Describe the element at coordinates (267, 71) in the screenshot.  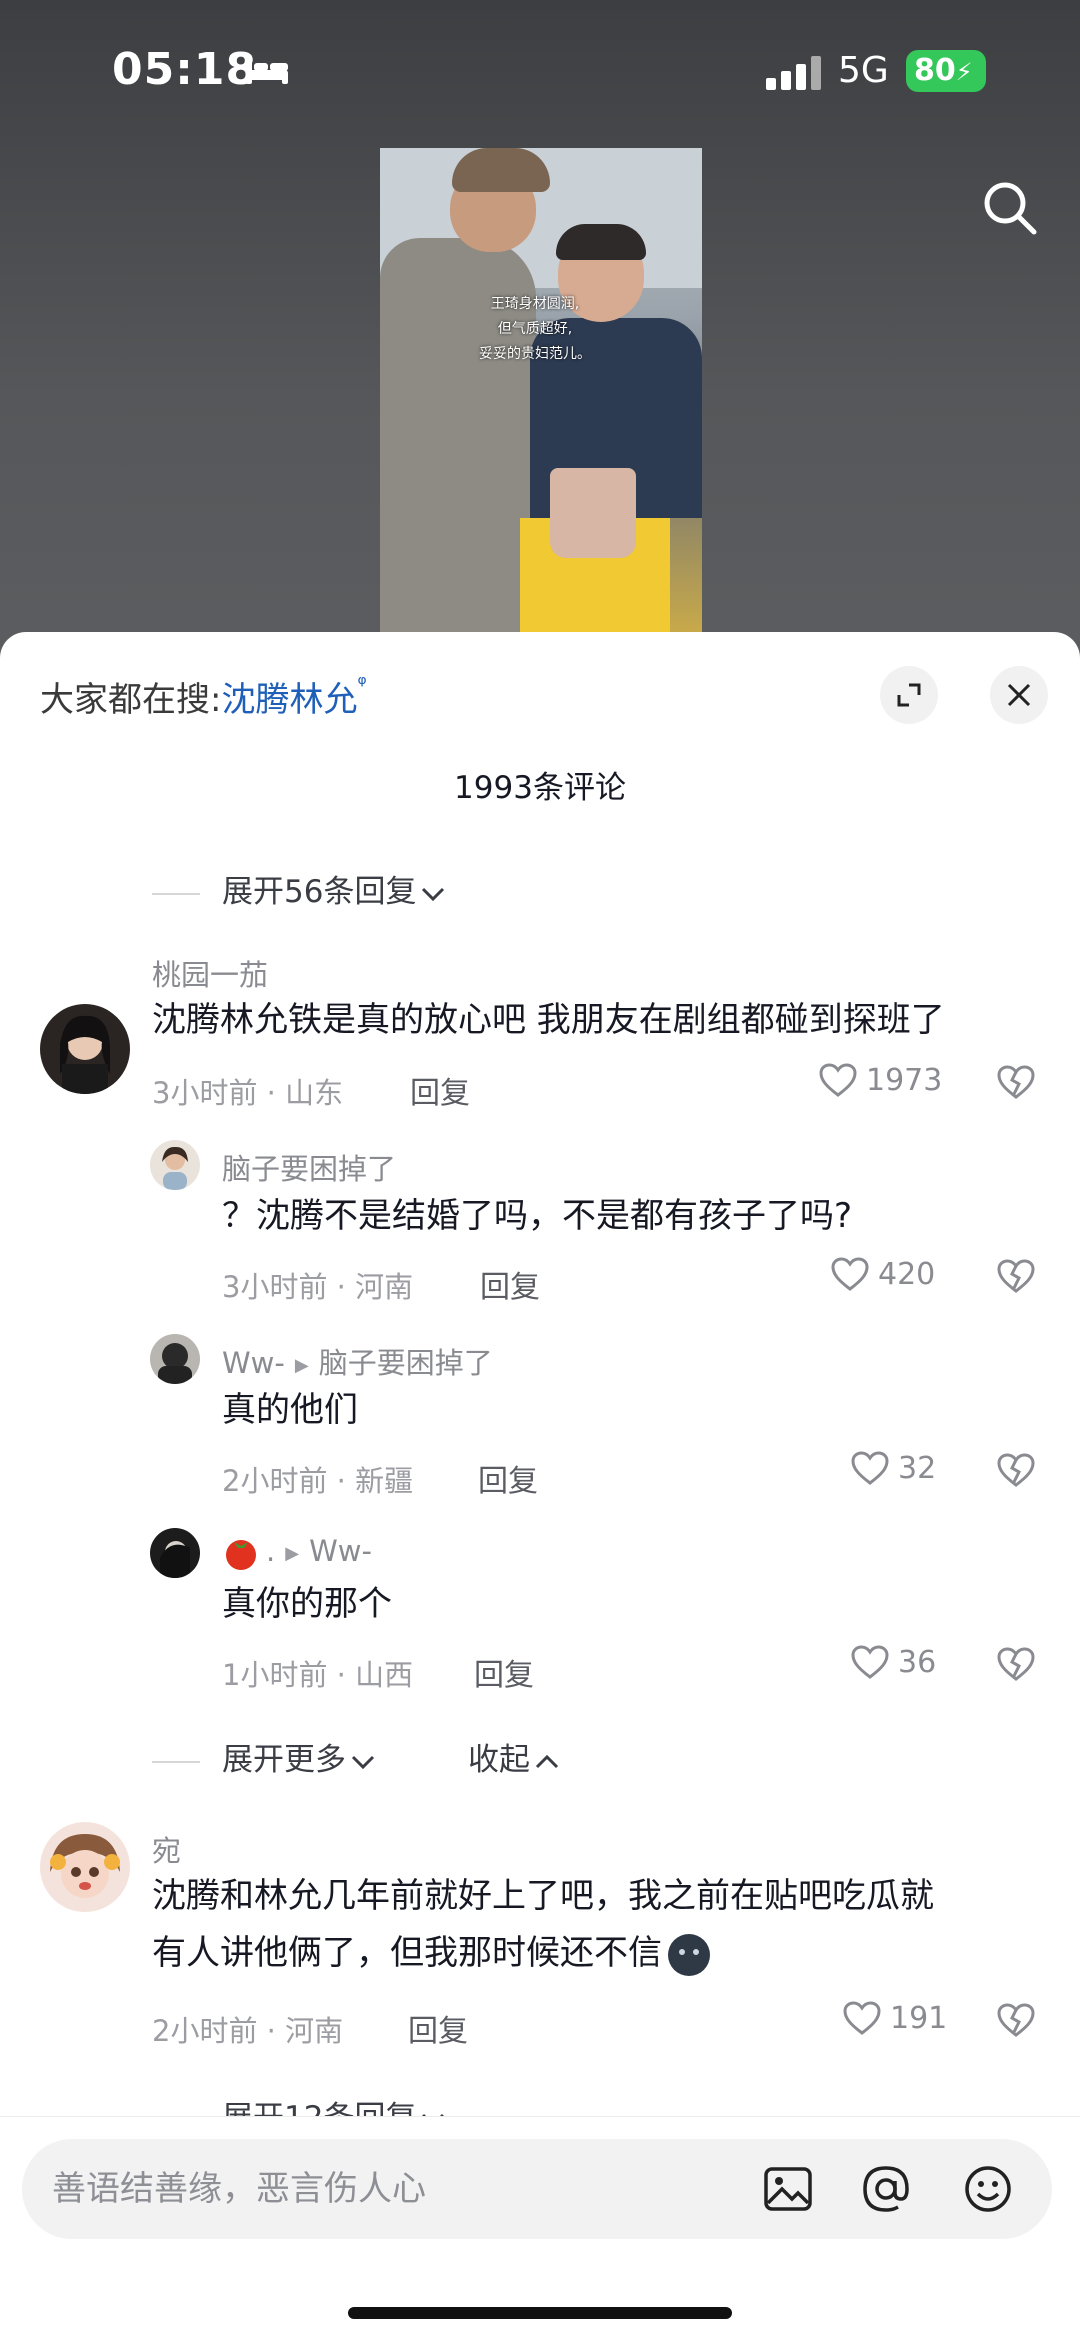
I see `bed-icon` at that location.